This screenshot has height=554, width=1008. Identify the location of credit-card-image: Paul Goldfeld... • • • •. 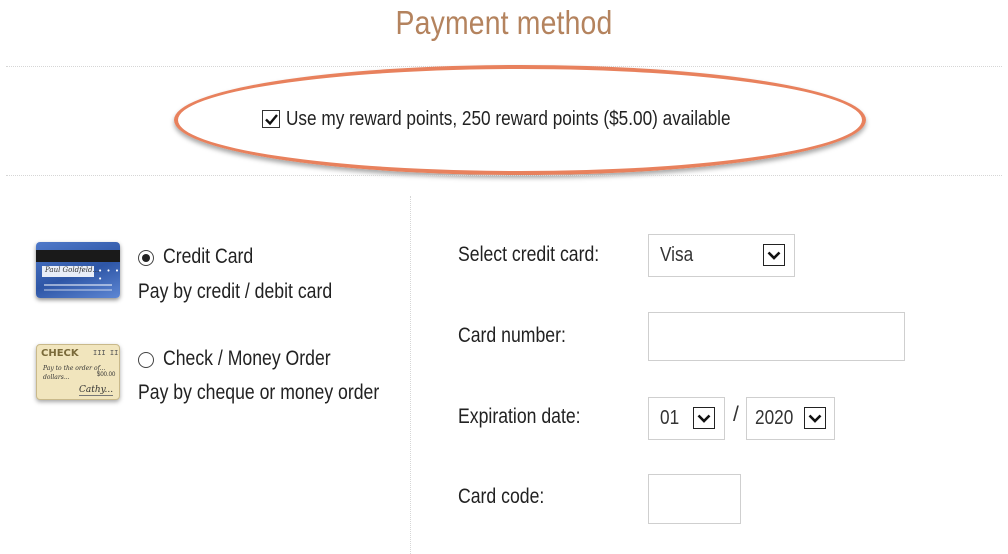
(78, 270).